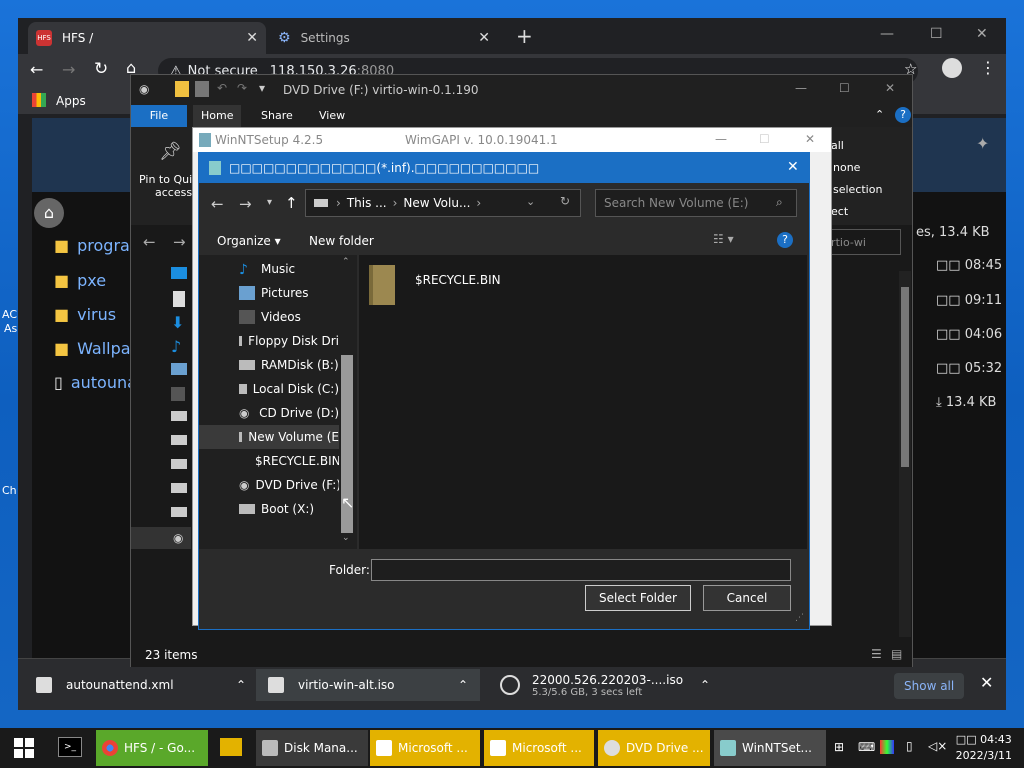 The image size is (1024, 768). What do you see at coordinates (984, 748) in the screenshot?
I see `system-clock: □□ 04:43 2022/3/11` at bounding box center [984, 748].